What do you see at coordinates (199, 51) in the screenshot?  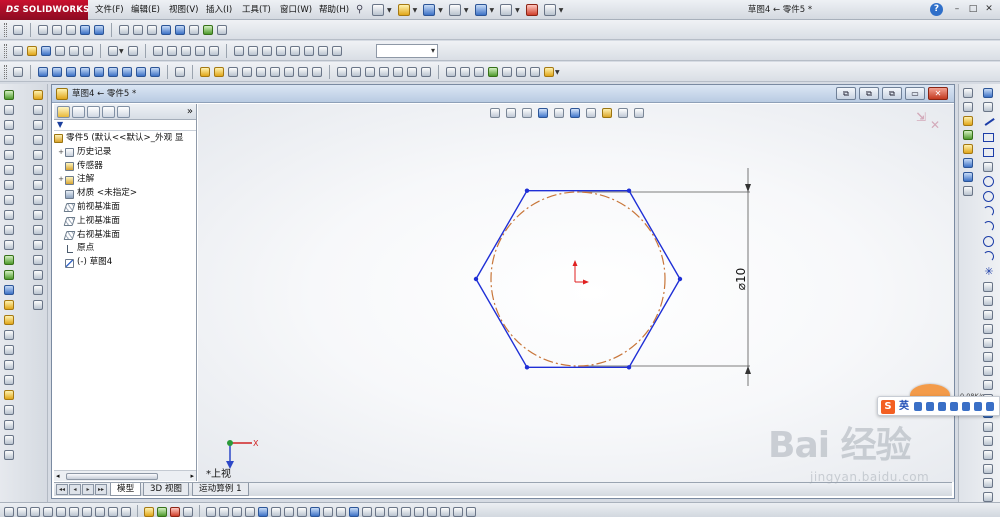 I see `properties-icon` at bounding box center [199, 51].